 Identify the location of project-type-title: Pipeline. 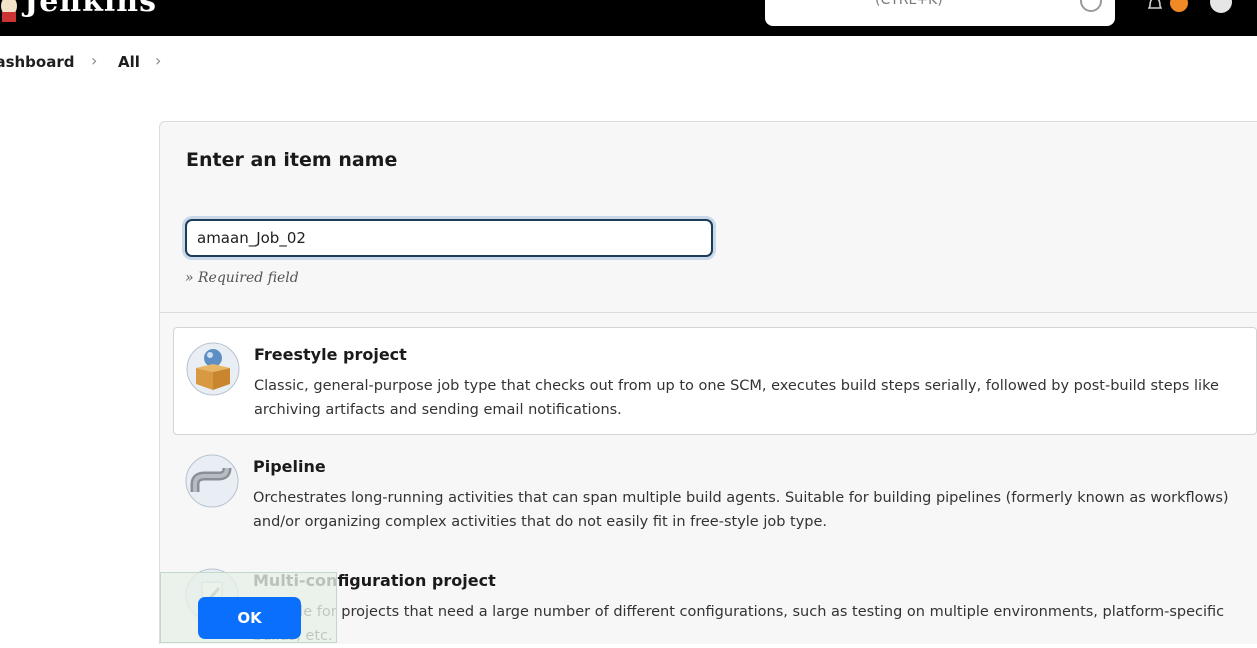
(289, 466).